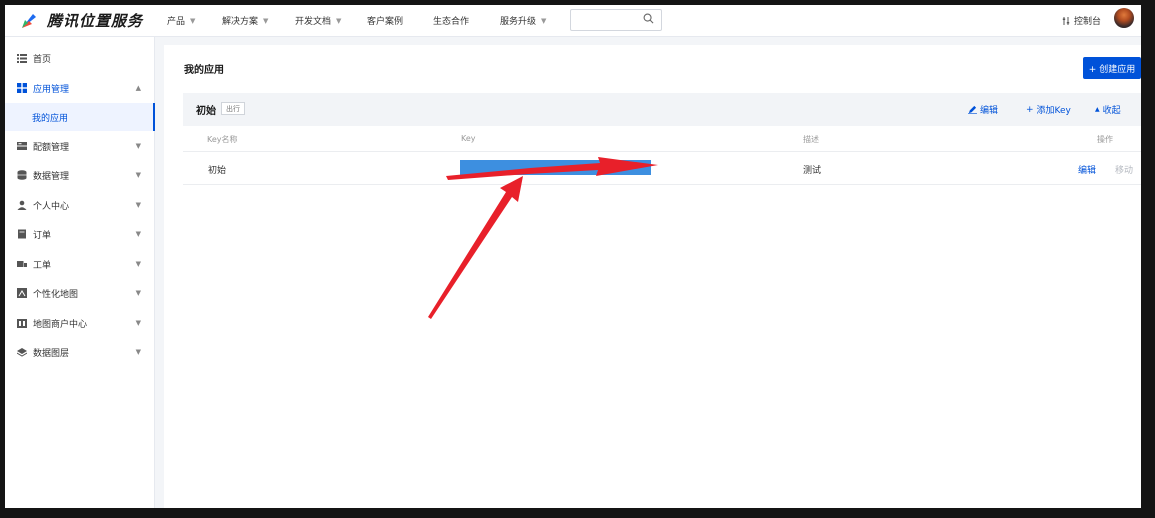 Image resolution: width=1155 pixels, height=518 pixels. I want to click on search-input, so click(616, 20).